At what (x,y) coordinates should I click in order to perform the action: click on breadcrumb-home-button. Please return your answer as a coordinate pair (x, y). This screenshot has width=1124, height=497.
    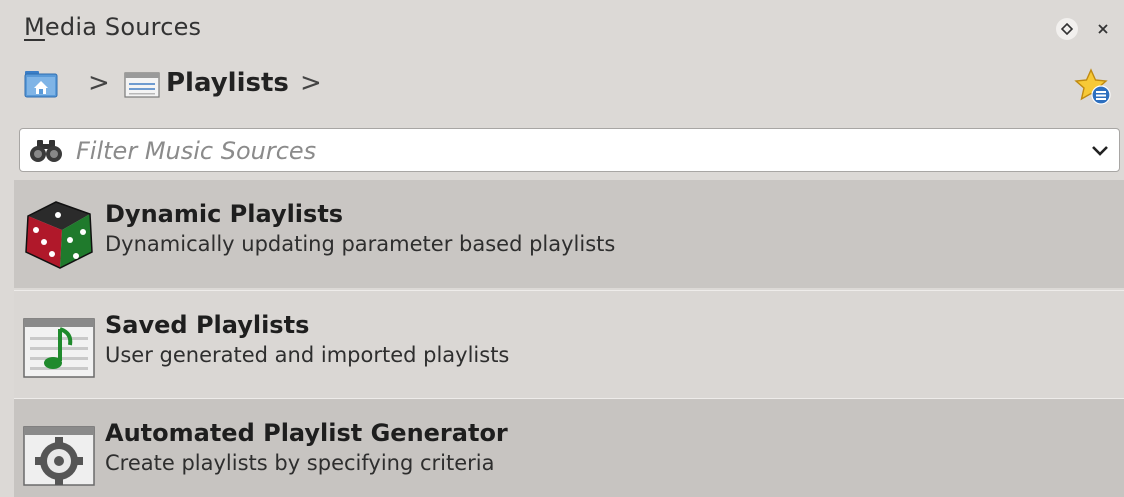
    Looking at the image, I should click on (41, 83).